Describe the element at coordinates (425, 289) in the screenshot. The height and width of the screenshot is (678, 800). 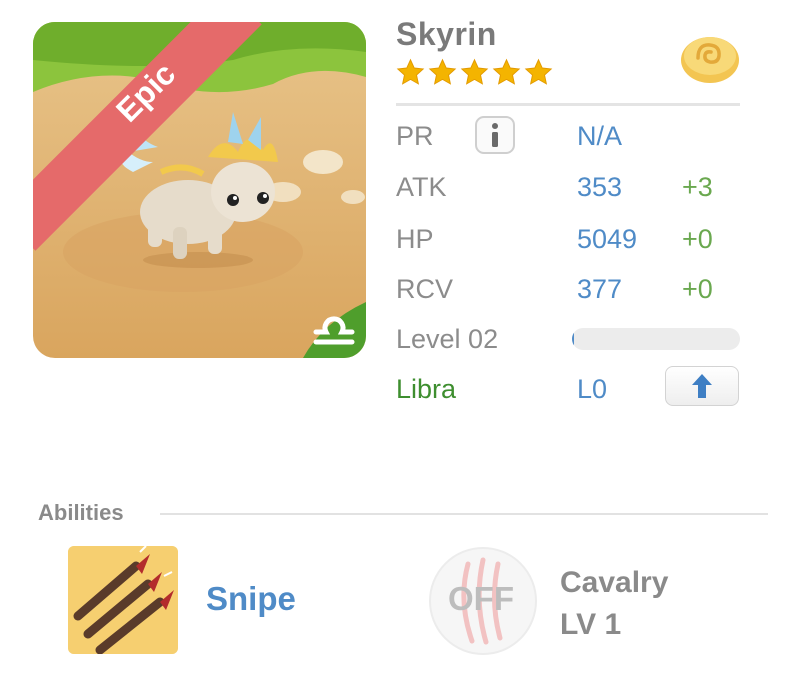
I see `rcv-label: RCV` at that location.